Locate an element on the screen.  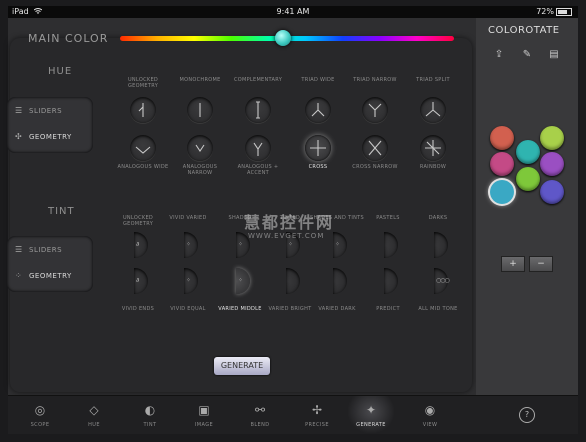
wrench-icon: ✎ is located at coordinates (527, 55).